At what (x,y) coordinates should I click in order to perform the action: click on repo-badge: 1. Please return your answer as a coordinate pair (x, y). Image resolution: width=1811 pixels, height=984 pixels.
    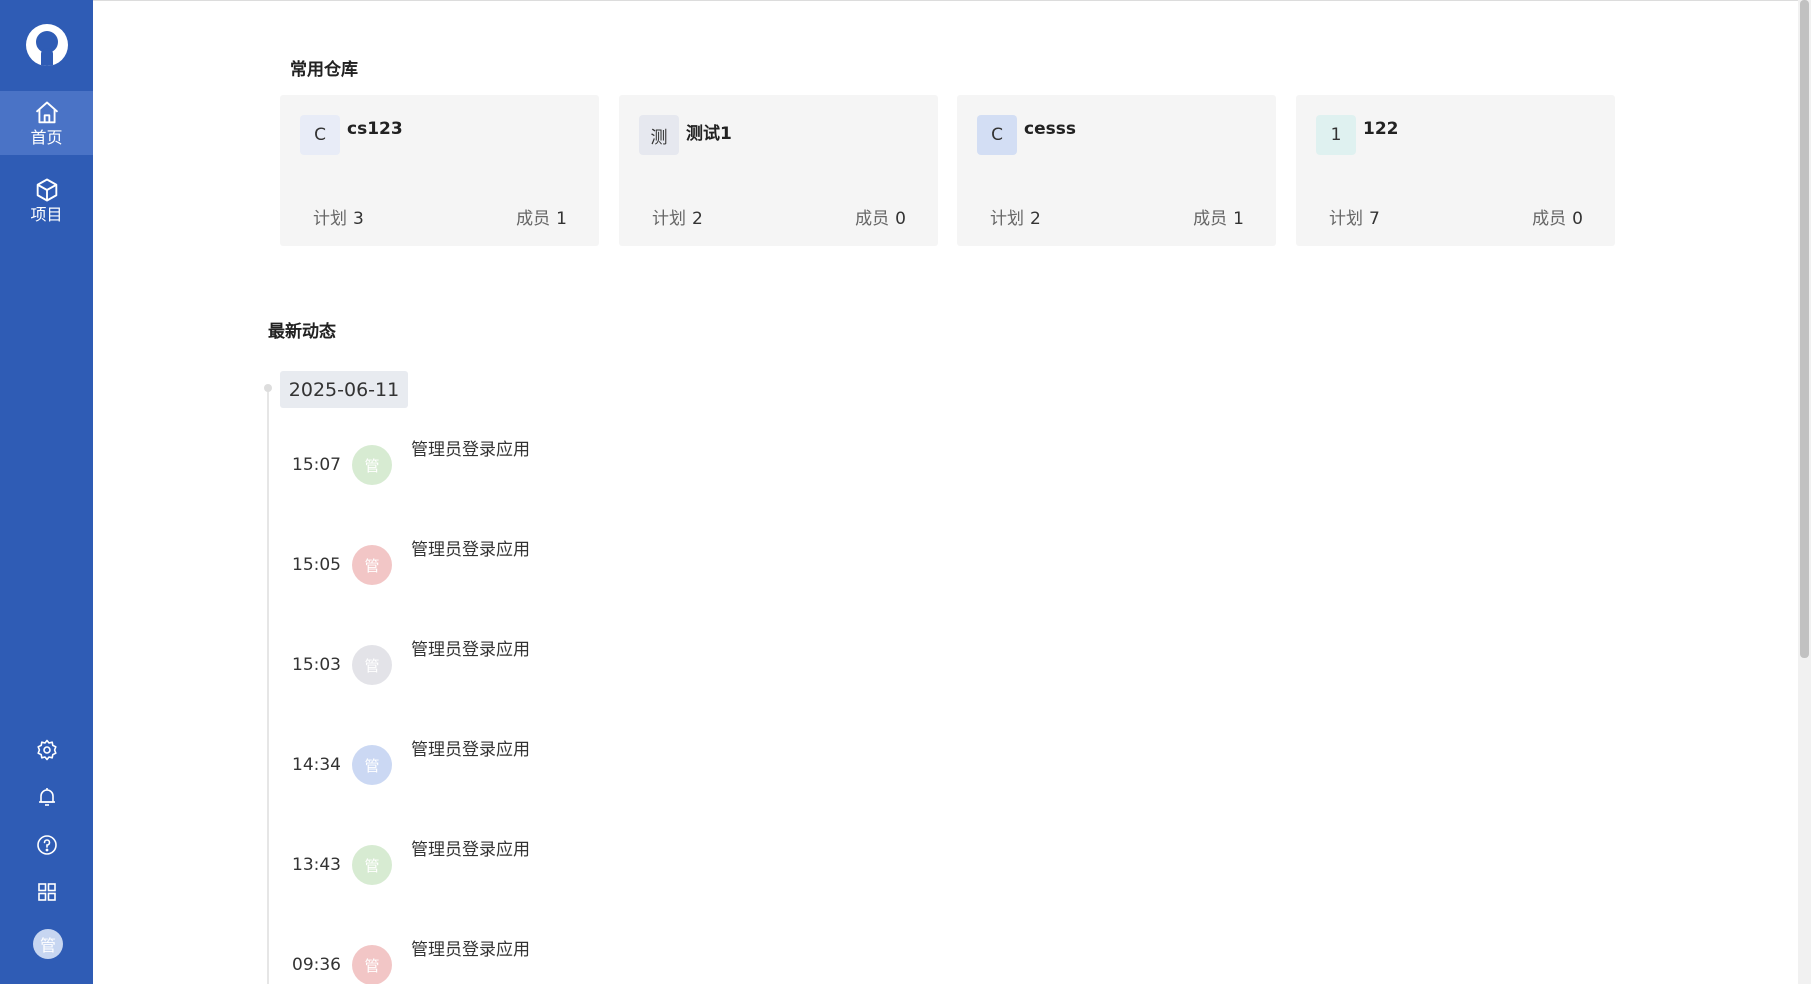
    Looking at the image, I should click on (1336, 135).